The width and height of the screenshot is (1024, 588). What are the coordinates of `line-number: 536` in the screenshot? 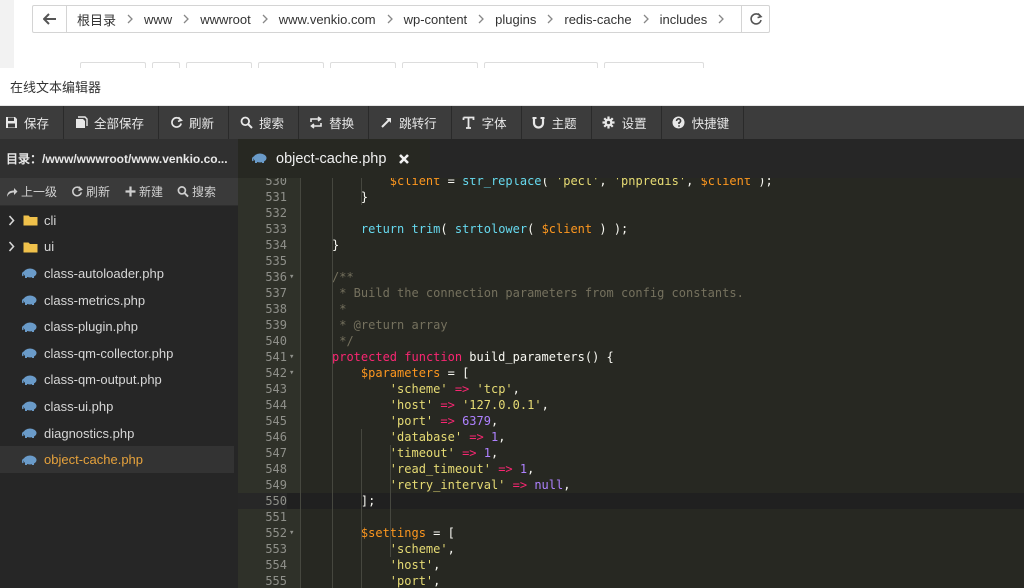 It's located at (276, 277).